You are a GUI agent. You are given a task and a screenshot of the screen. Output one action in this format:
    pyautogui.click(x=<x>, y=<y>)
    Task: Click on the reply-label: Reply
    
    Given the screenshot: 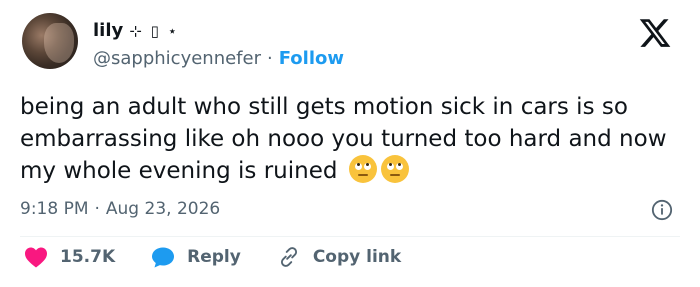 What is the action you would take?
    pyautogui.click(x=214, y=257)
    